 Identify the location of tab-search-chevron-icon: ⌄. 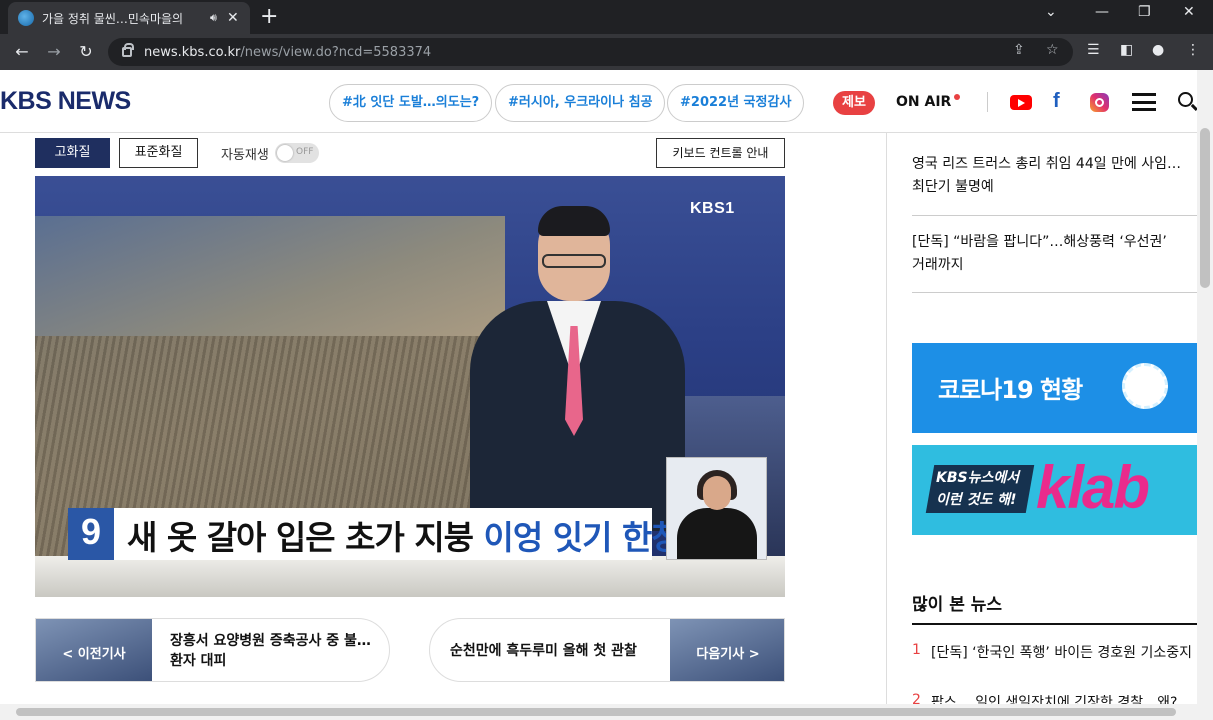
(1051, 12).